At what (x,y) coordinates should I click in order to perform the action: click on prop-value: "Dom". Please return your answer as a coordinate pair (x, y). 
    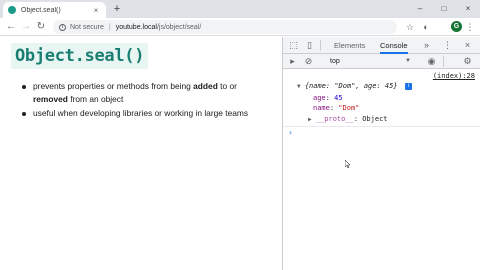
    Looking at the image, I should click on (349, 108).